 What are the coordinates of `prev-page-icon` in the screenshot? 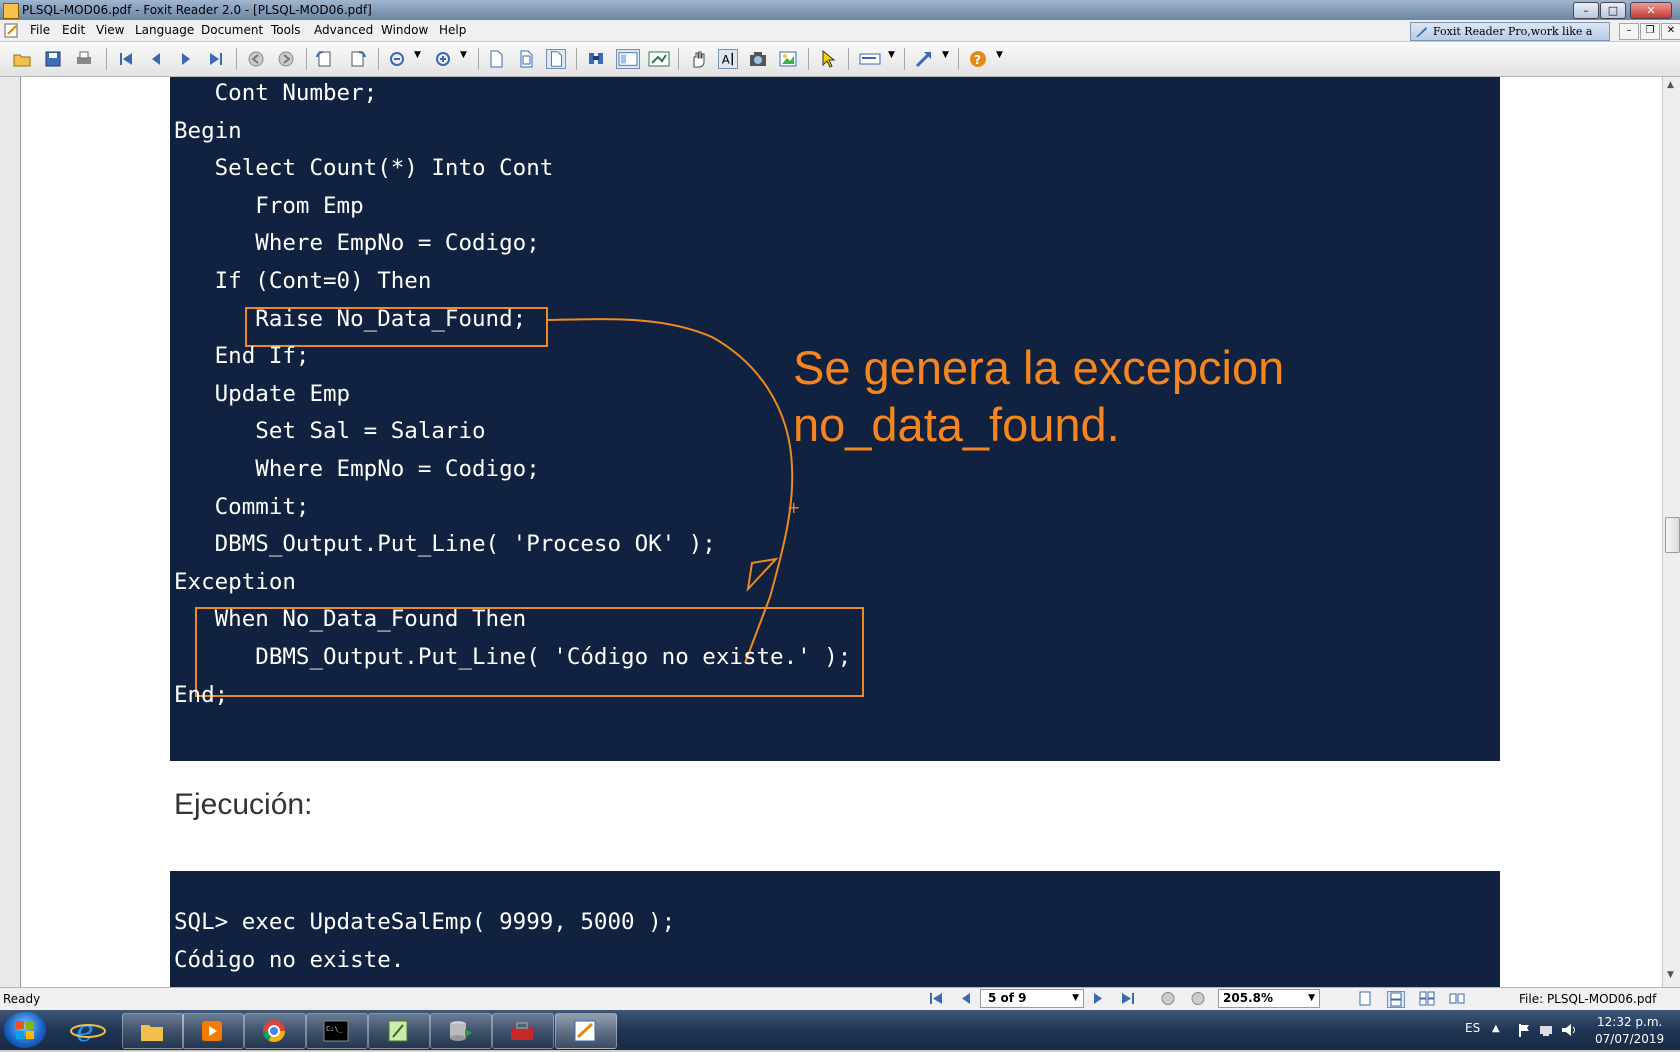 It's located at (156, 59).